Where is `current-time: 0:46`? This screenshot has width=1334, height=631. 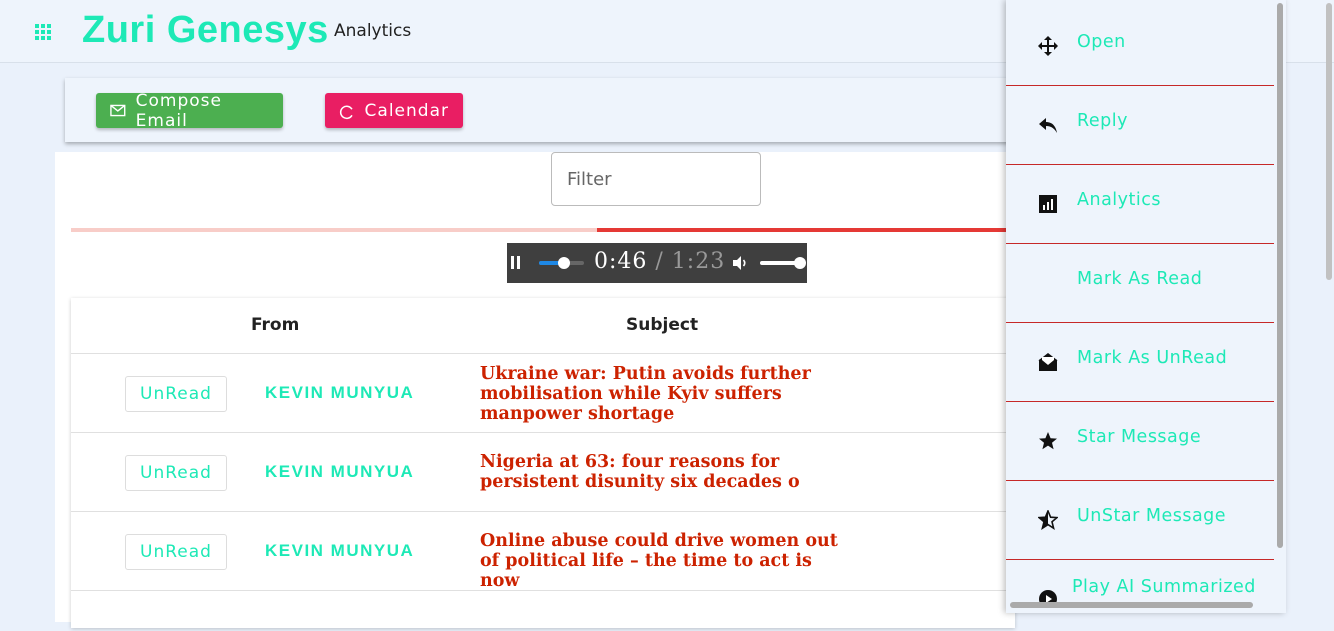 current-time: 0:46 is located at coordinates (621, 261).